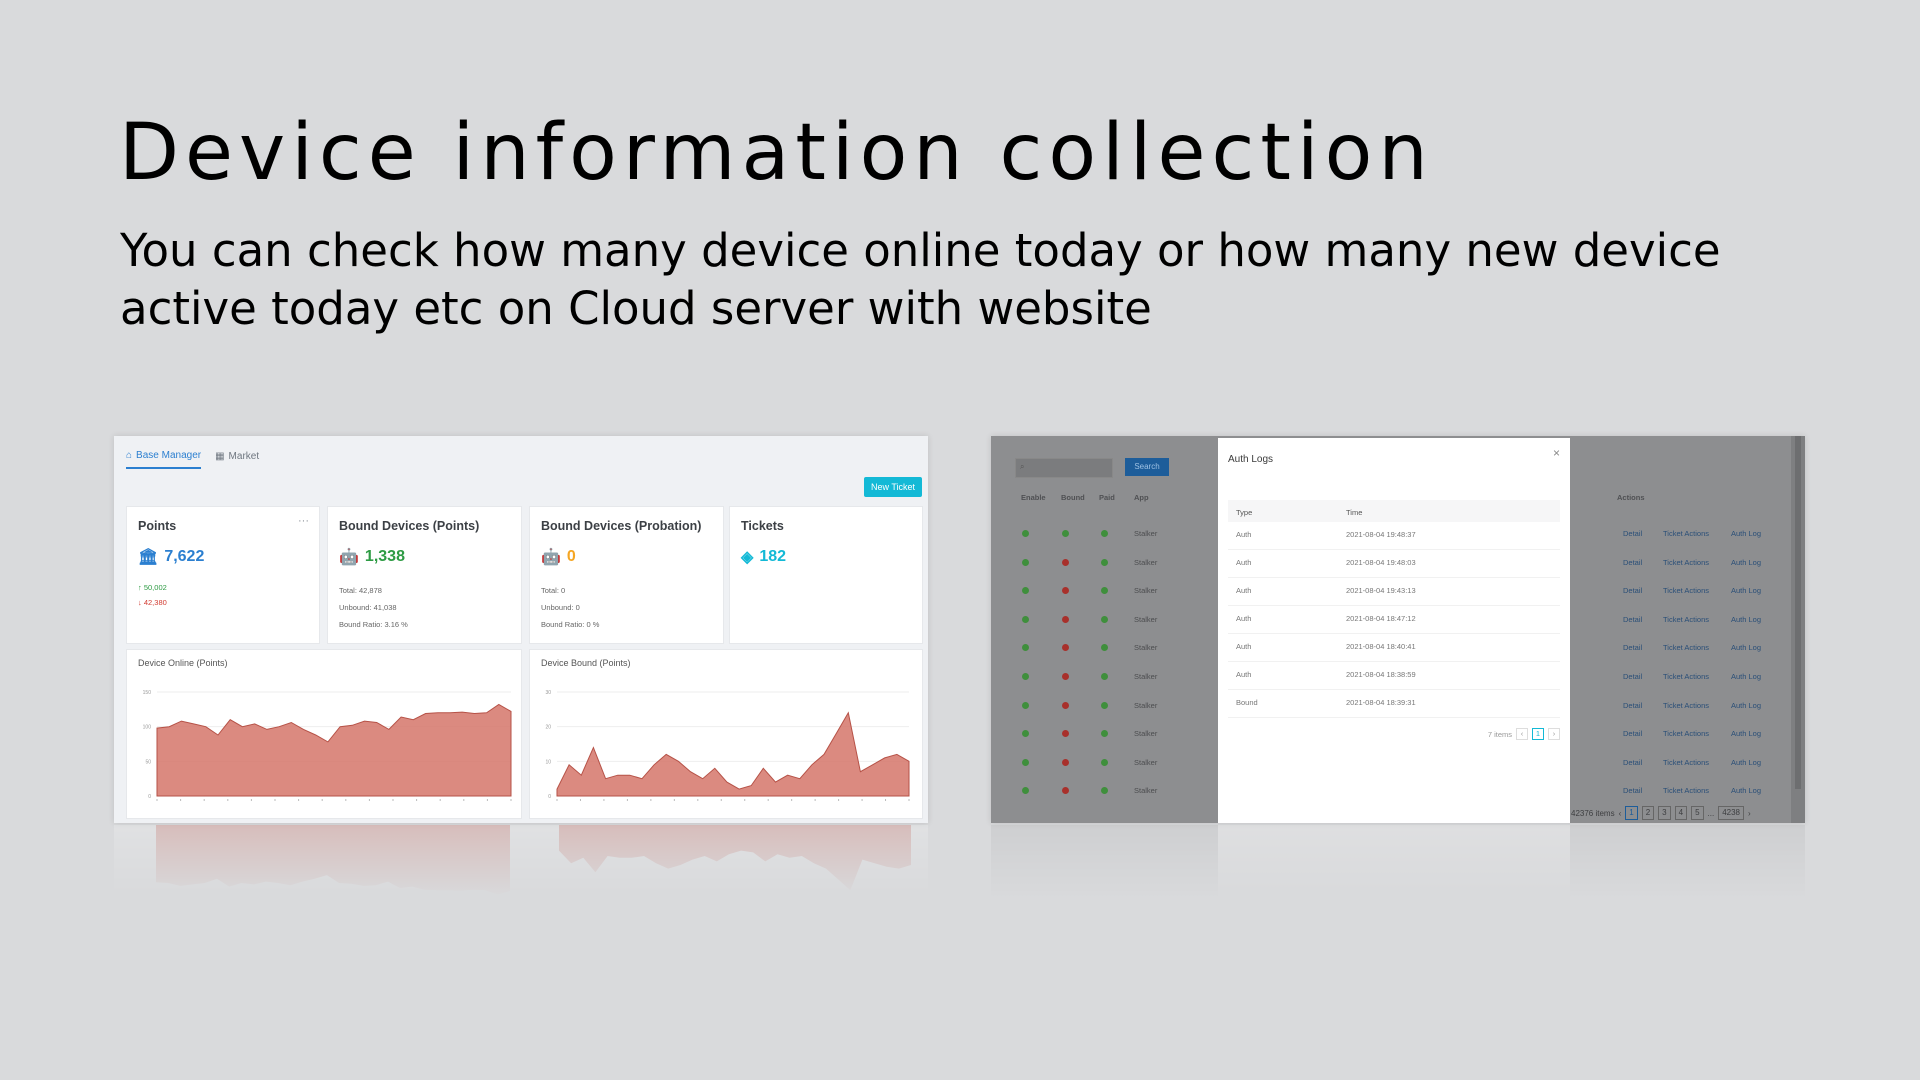 This screenshot has height=1080, width=1920. Describe the element at coordinates (1251, 459) in the screenshot. I see `modal-title: Auth Logs` at that location.